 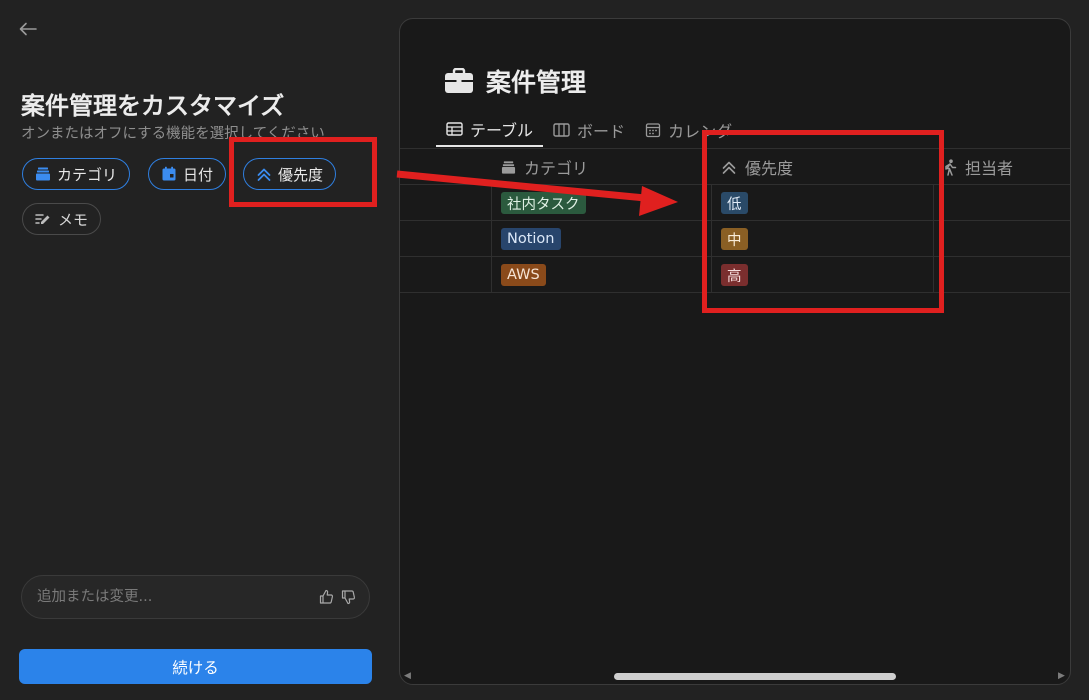 I want to click on column-header-priority: 優先度, so click(x=757, y=167).